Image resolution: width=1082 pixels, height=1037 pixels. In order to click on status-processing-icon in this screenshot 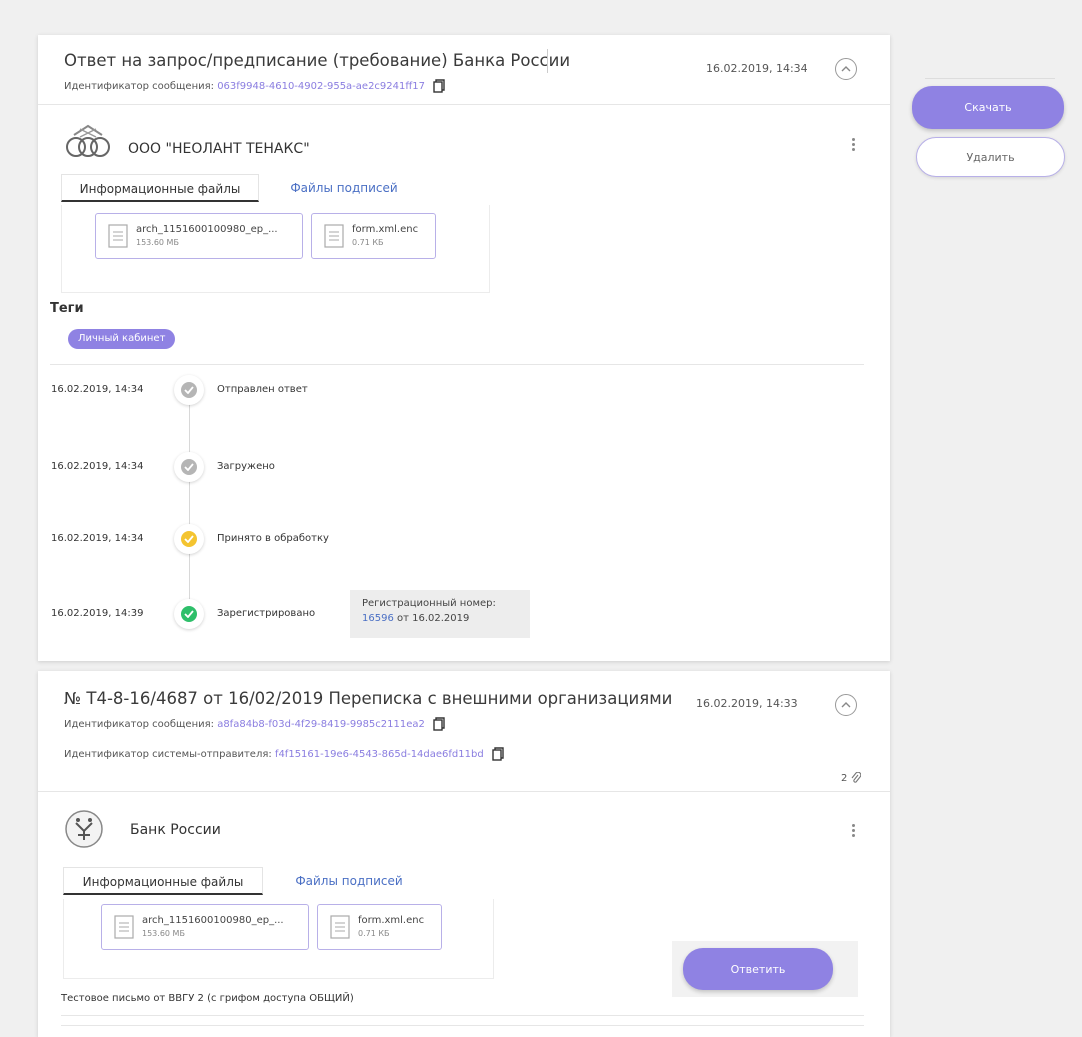, I will do `click(189, 539)`.